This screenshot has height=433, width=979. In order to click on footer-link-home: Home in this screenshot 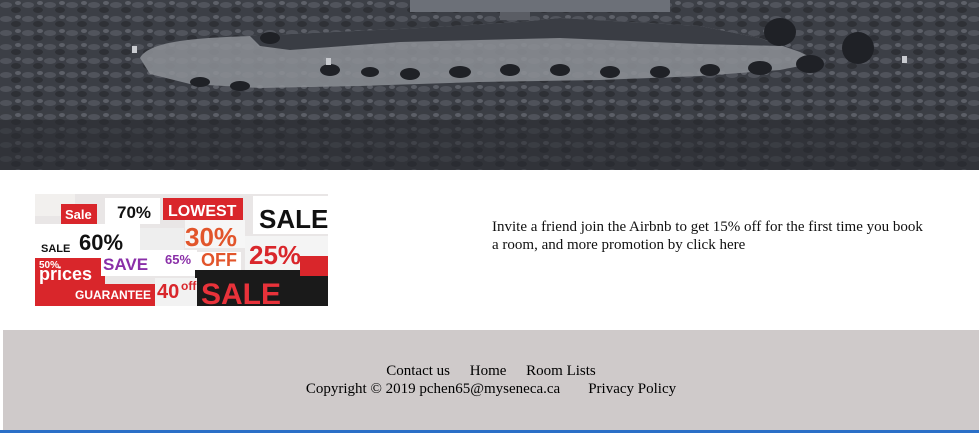, I will do `click(488, 371)`.